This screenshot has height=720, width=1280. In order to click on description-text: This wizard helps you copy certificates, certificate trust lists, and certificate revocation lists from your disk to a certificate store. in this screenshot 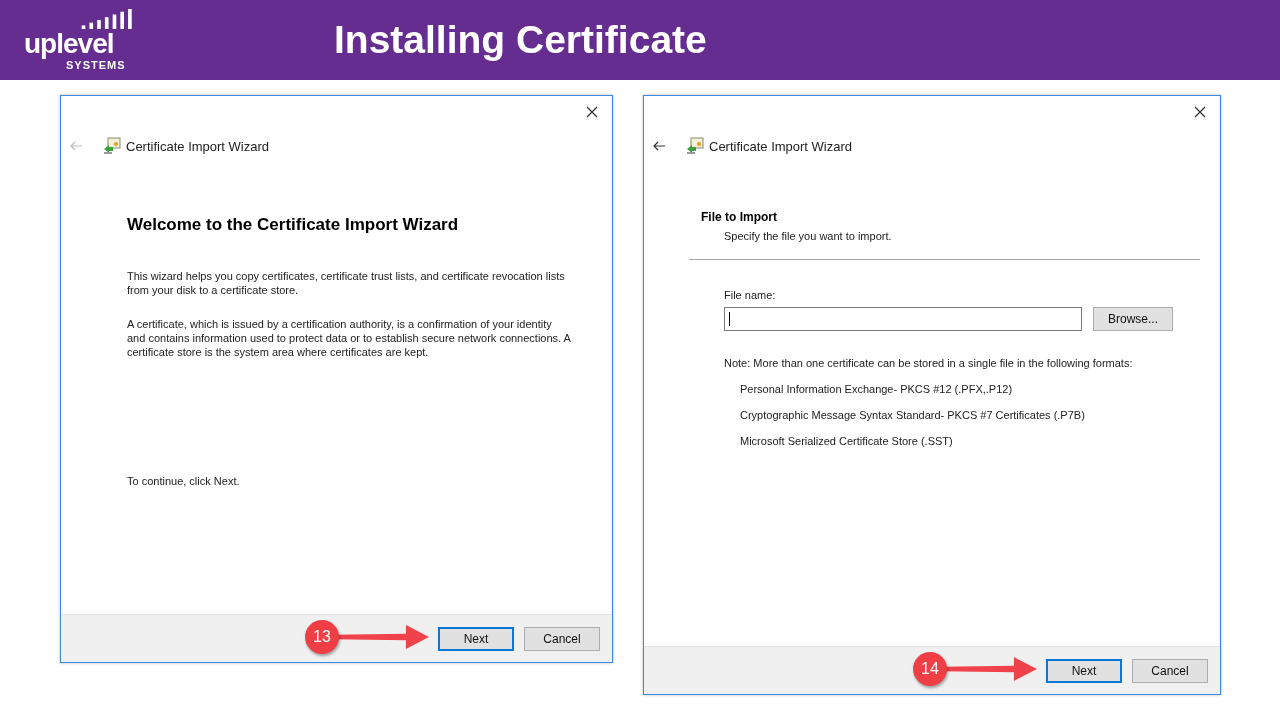, I will do `click(346, 283)`.